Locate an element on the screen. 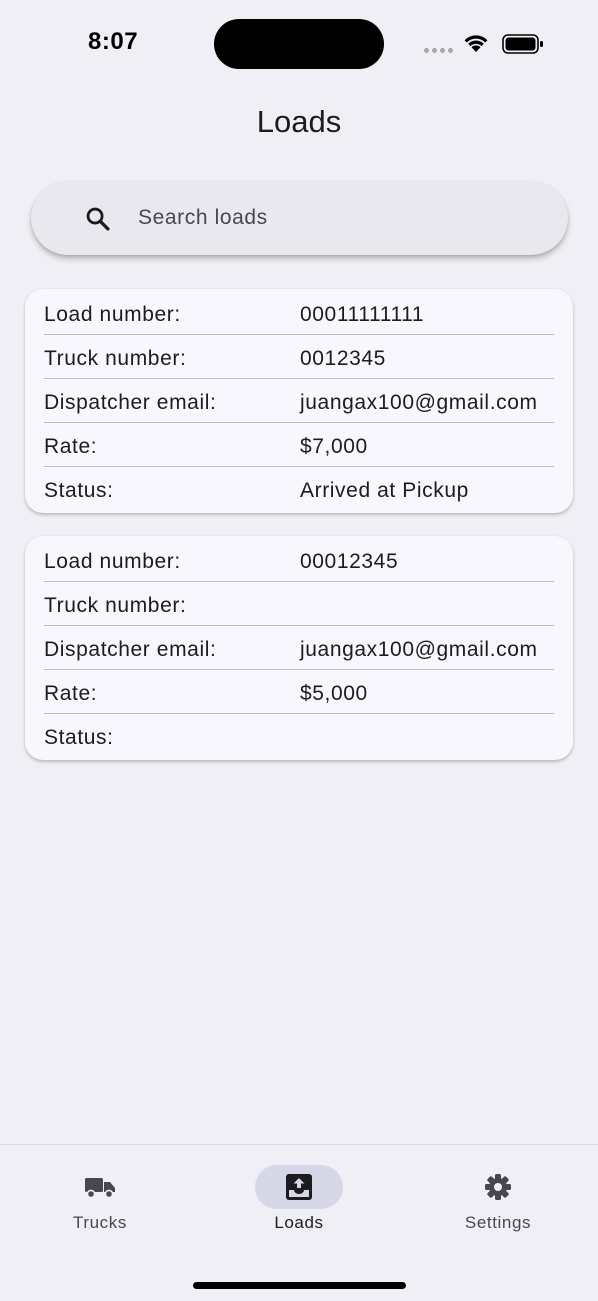  load-row-load-number: Load number: 00011111111 is located at coordinates (299, 313).